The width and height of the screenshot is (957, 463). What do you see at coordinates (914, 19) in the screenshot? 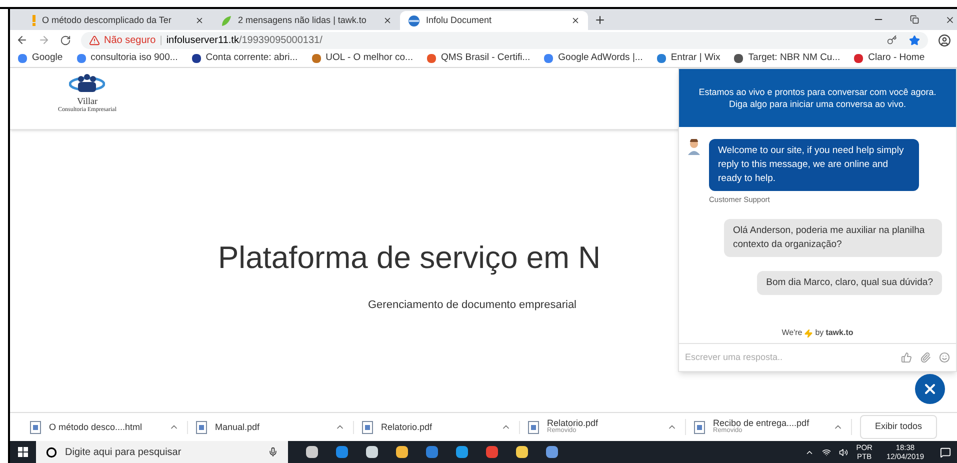
I see `restore-icon` at bounding box center [914, 19].